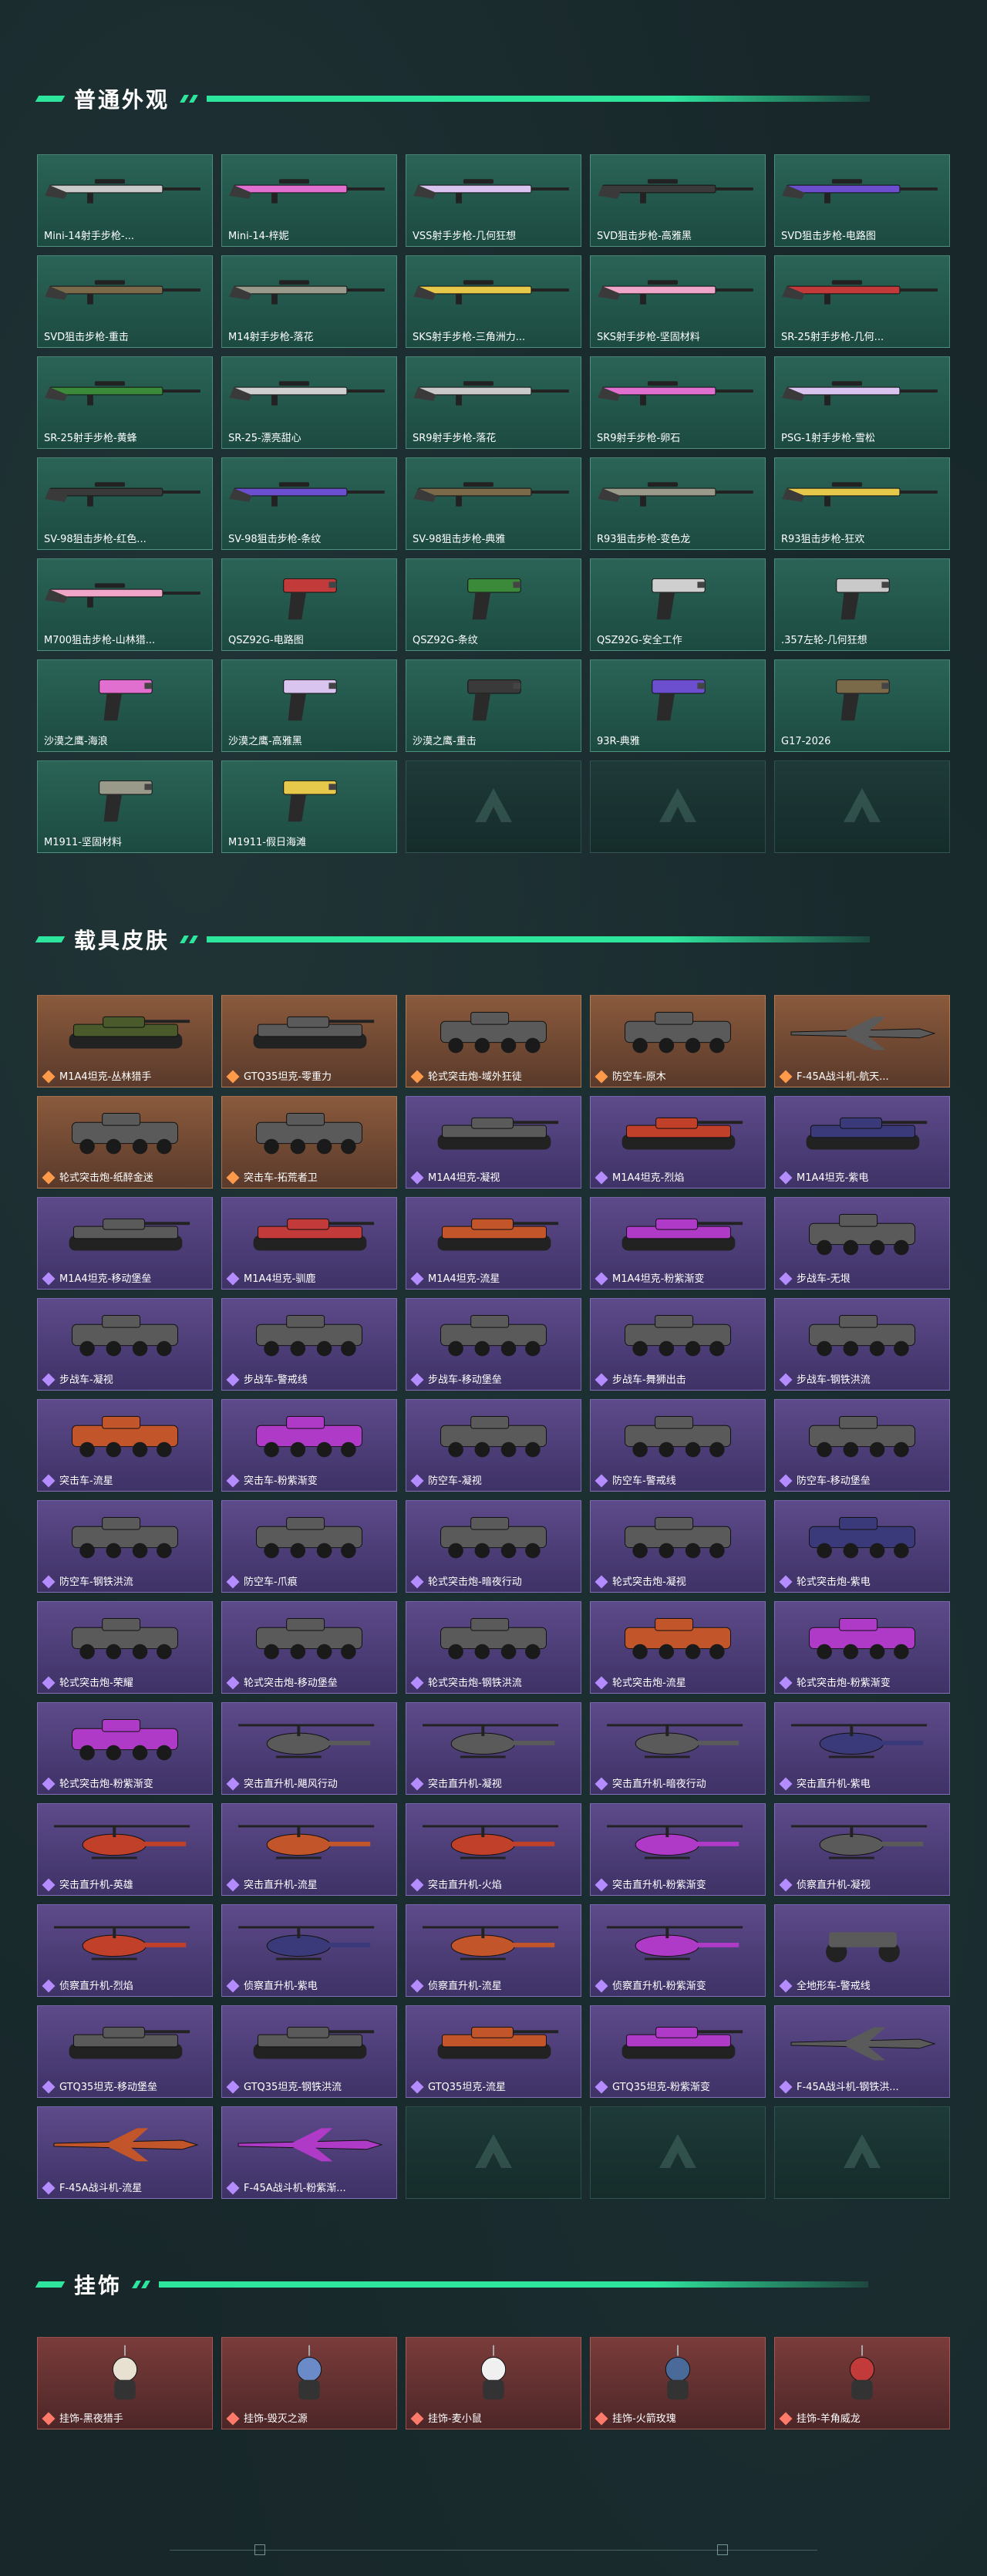 Image resolution: width=987 pixels, height=2576 pixels. Describe the element at coordinates (309, 705) in the screenshot. I see `weapon-skin-card: 沙漠之鹰-高雅黑` at that location.